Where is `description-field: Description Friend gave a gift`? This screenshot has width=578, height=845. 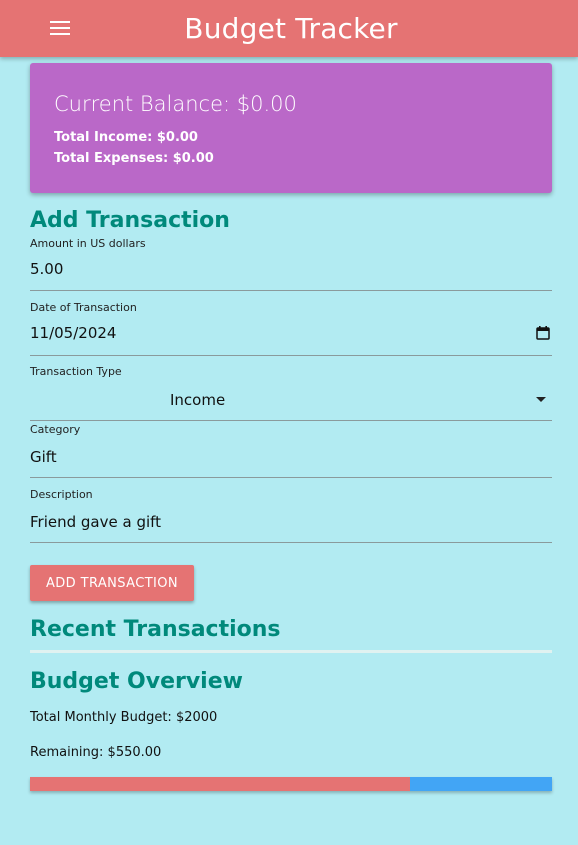
description-field: Description Friend gave a gift is located at coordinates (291, 515).